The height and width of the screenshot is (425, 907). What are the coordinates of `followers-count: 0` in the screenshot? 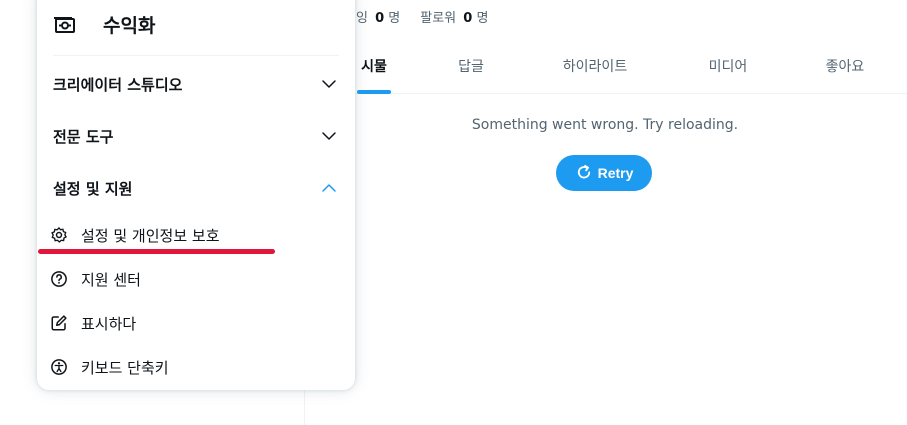 It's located at (468, 18).